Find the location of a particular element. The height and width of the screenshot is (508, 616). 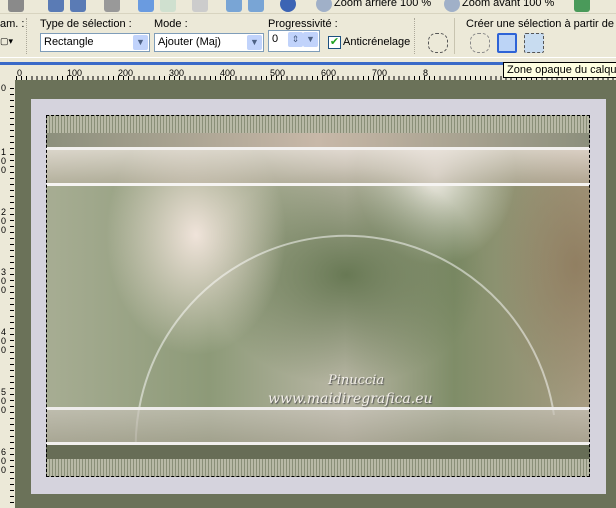

antialias-checkbox: ✔ is located at coordinates (334, 42).